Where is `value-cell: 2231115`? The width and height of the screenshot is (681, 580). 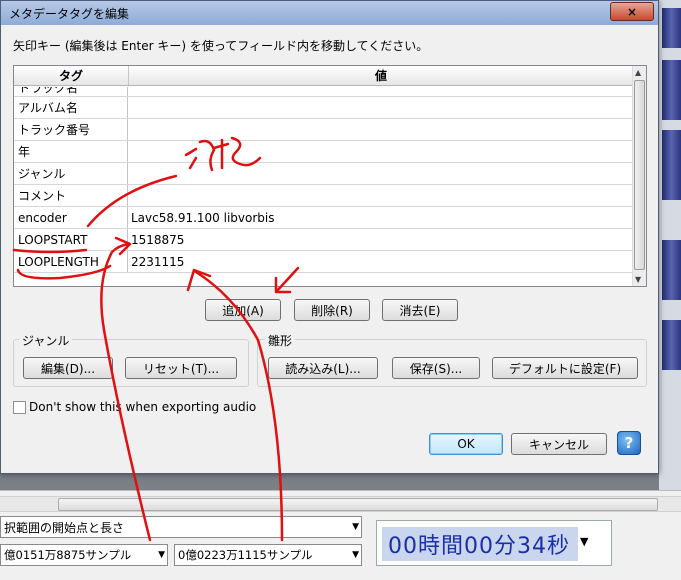 value-cell: 2231115 is located at coordinates (381, 261).